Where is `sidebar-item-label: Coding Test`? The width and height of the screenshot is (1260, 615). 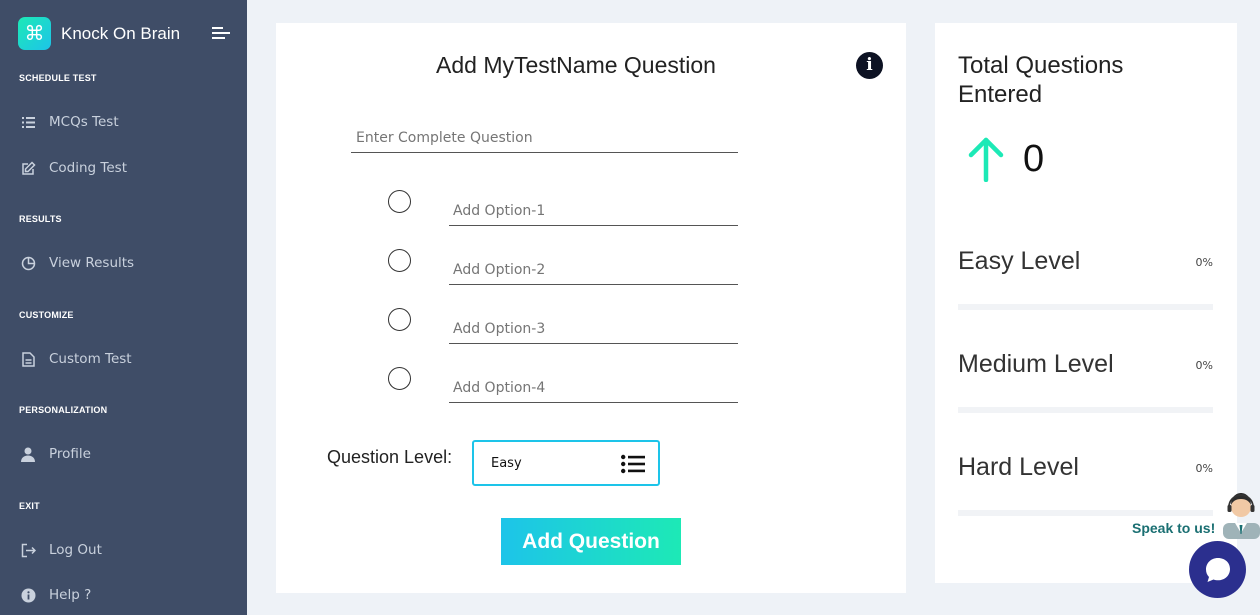
sidebar-item-label: Coding Test is located at coordinates (88, 168).